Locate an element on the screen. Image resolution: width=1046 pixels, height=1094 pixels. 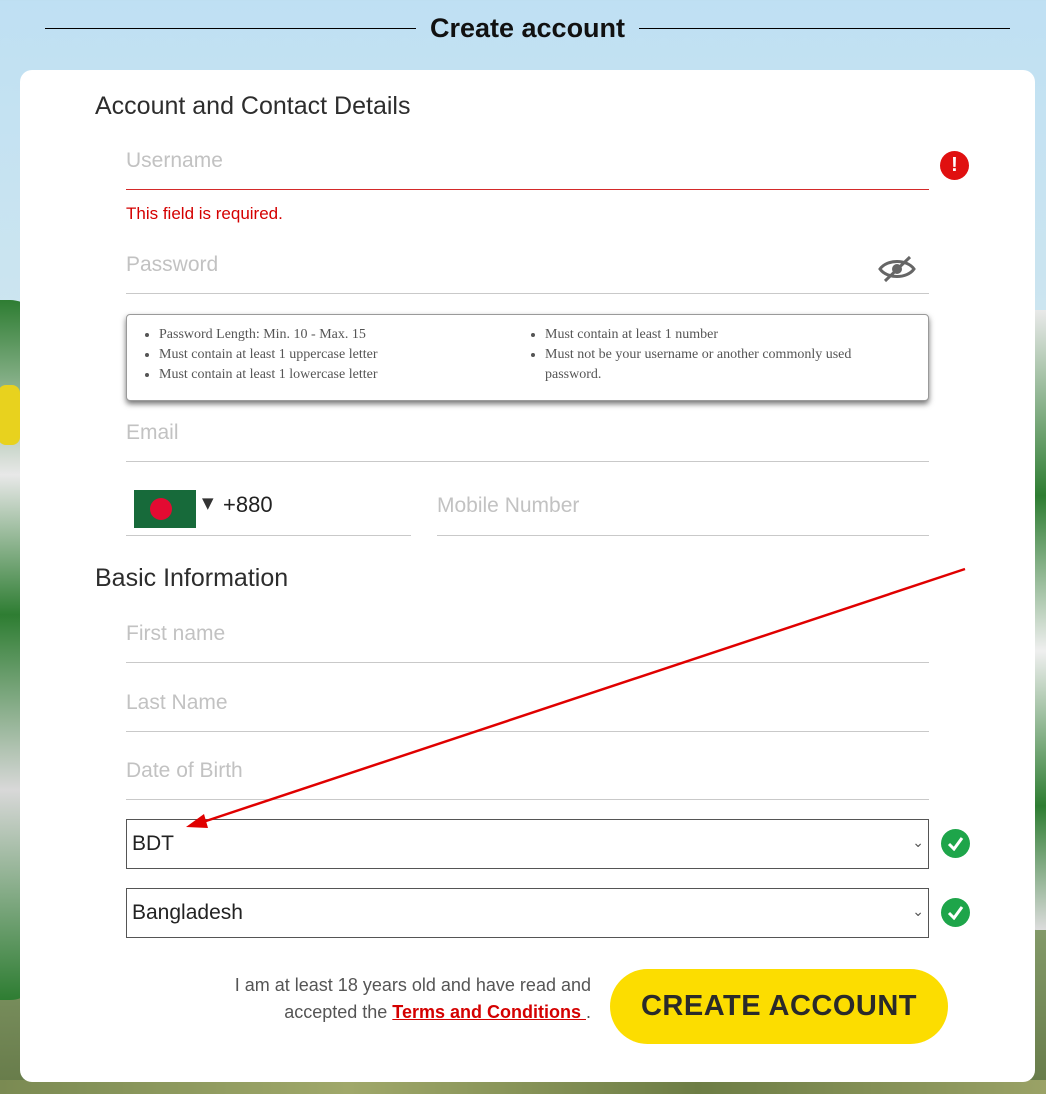
mobile-number-field is located at coordinates (683, 510).